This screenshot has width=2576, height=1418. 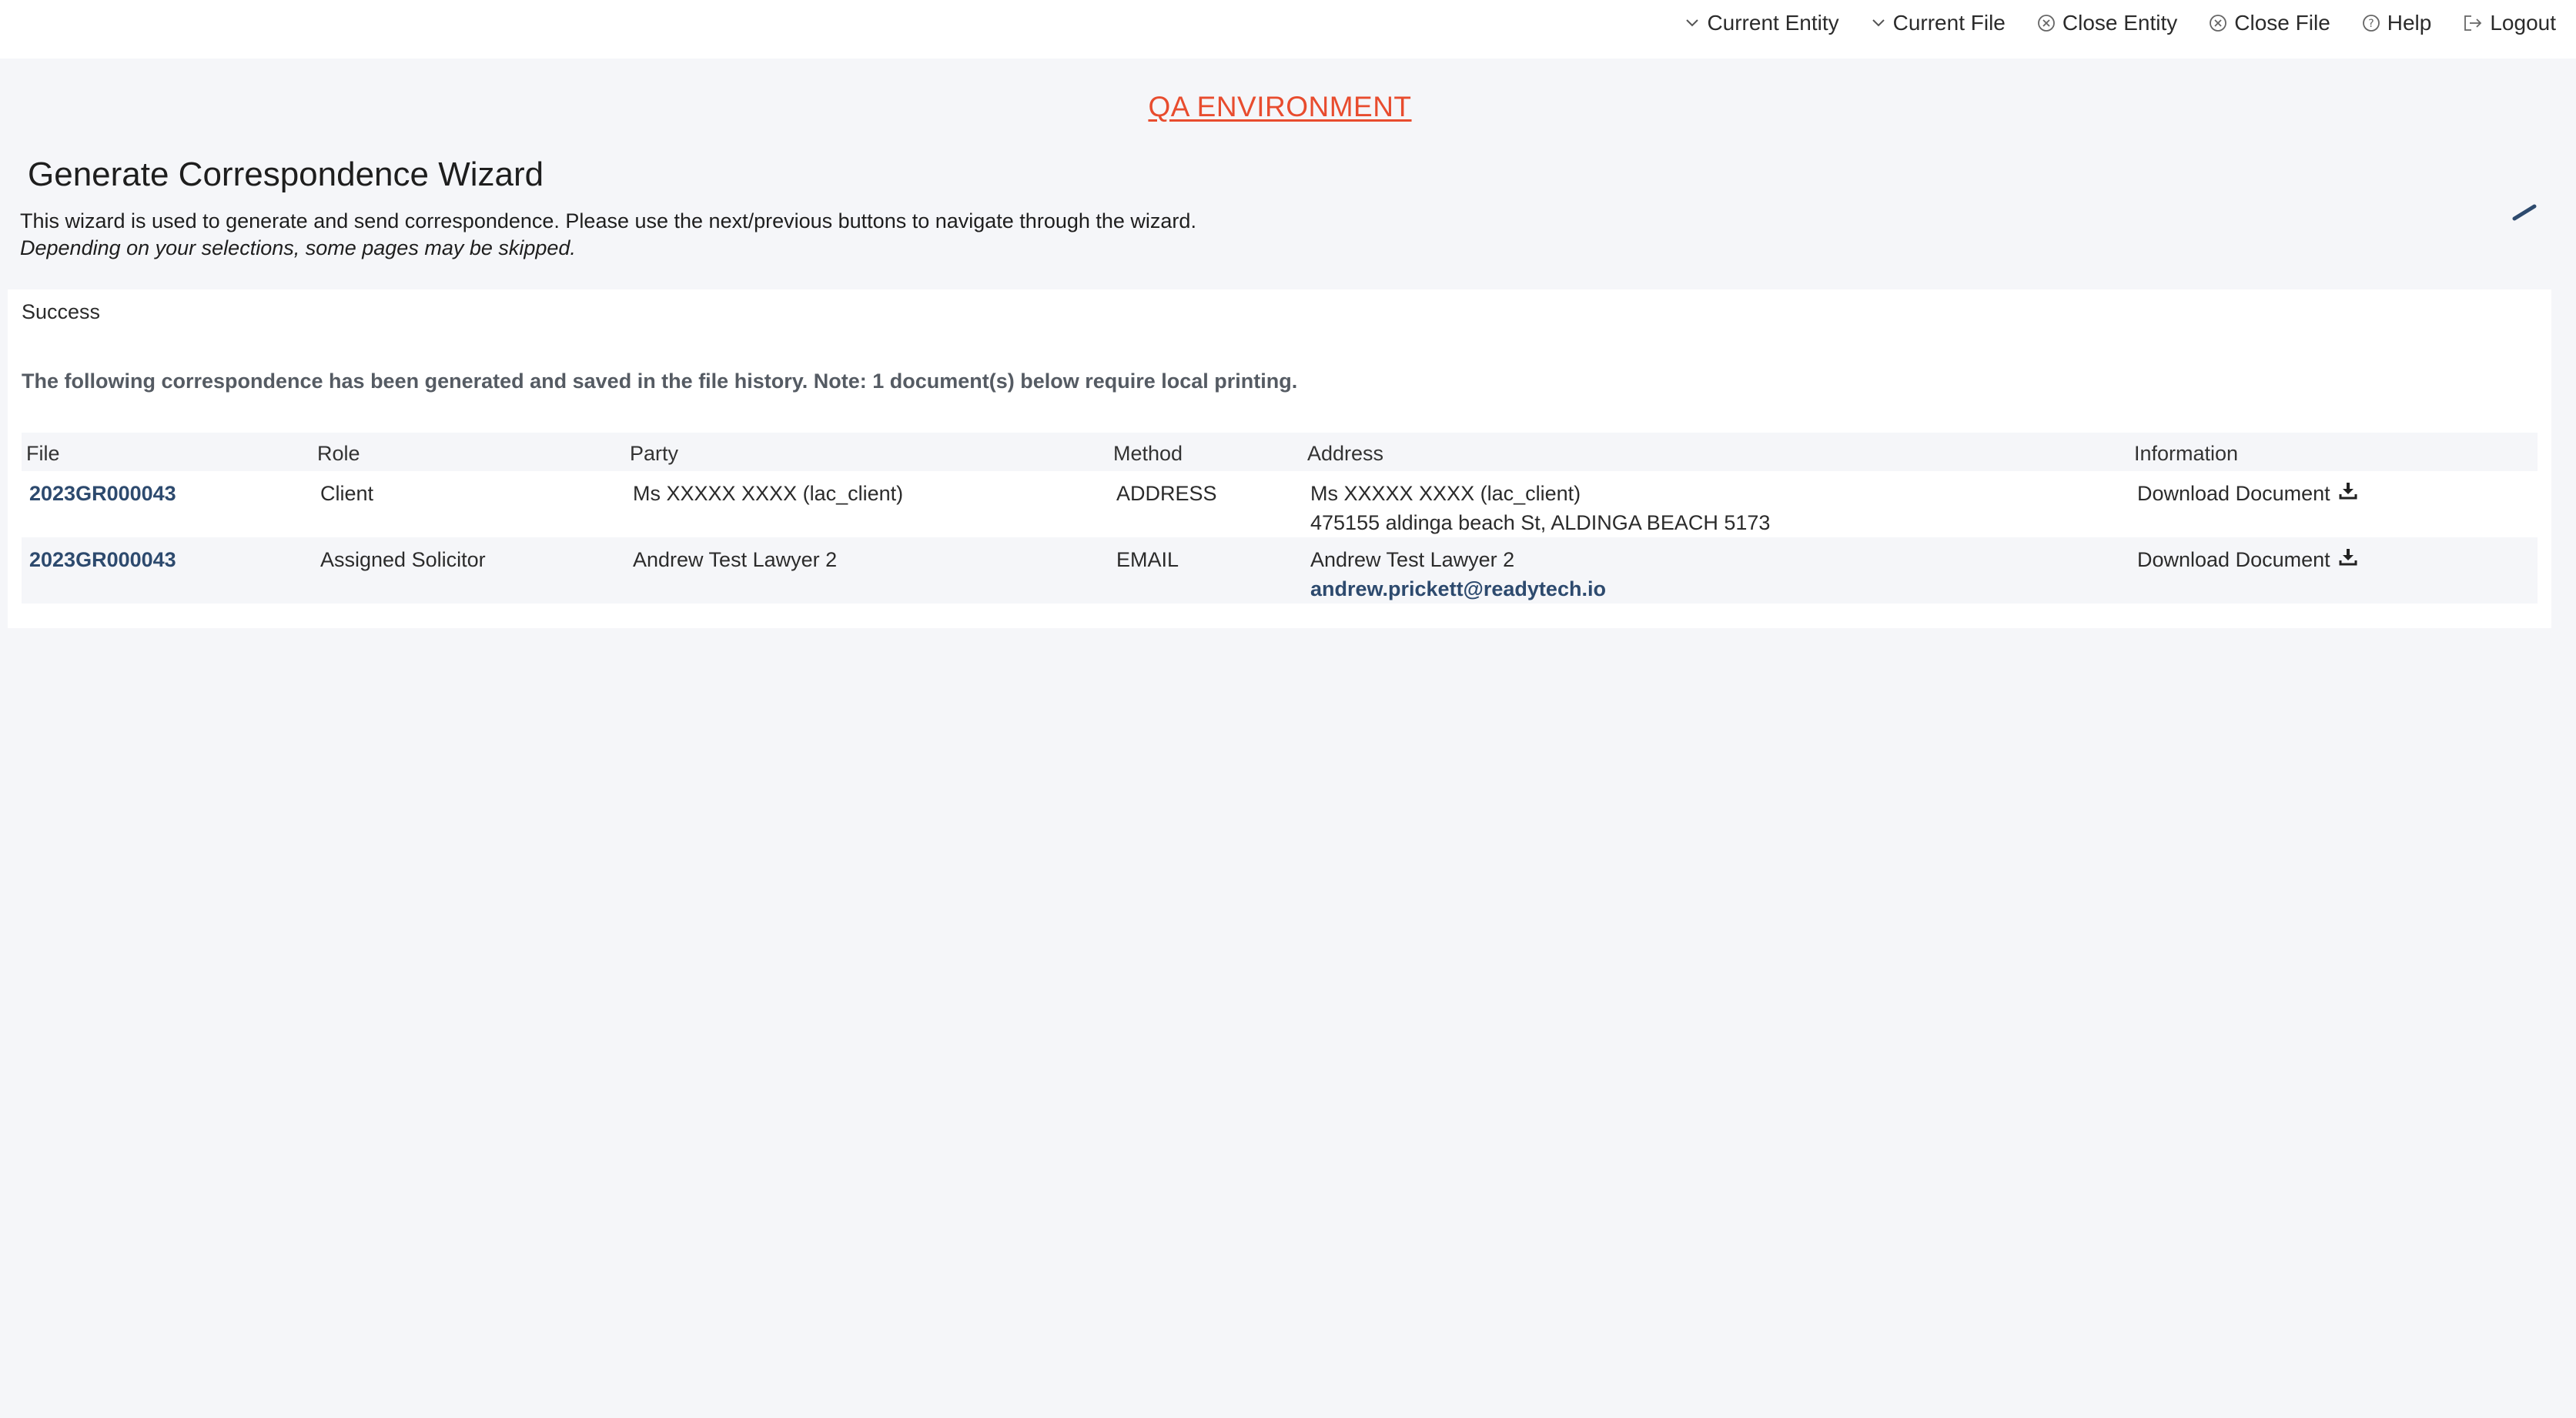 I want to click on environment-banner: QA ENVIRONMENT, so click(x=1280, y=106).